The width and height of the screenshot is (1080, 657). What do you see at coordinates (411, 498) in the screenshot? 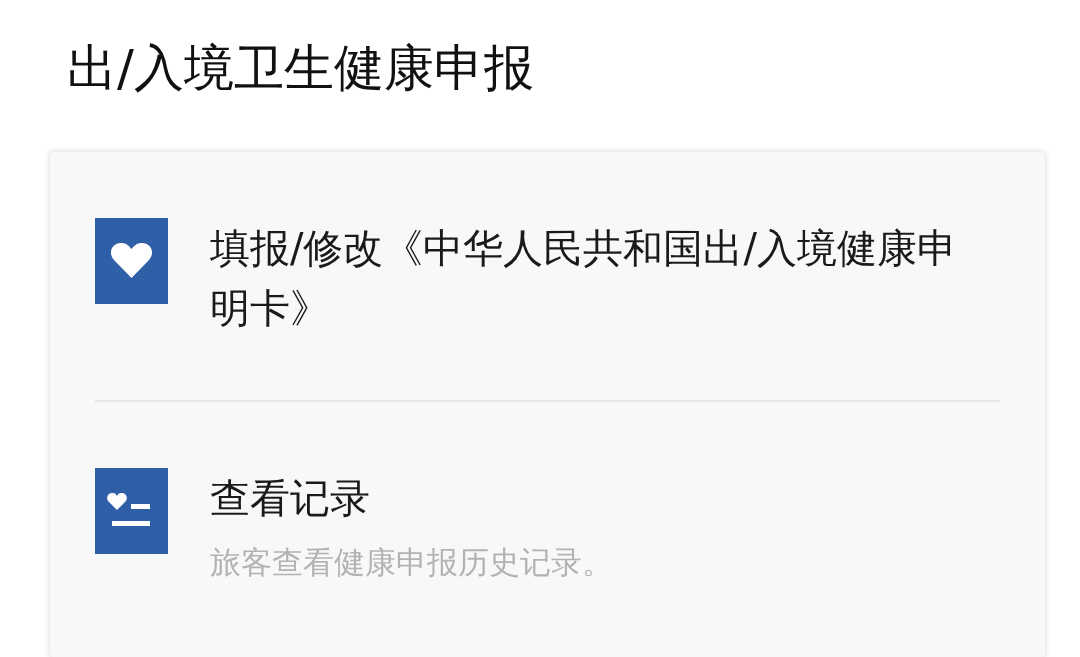
I see `menu-item: 查看记录` at bounding box center [411, 498].